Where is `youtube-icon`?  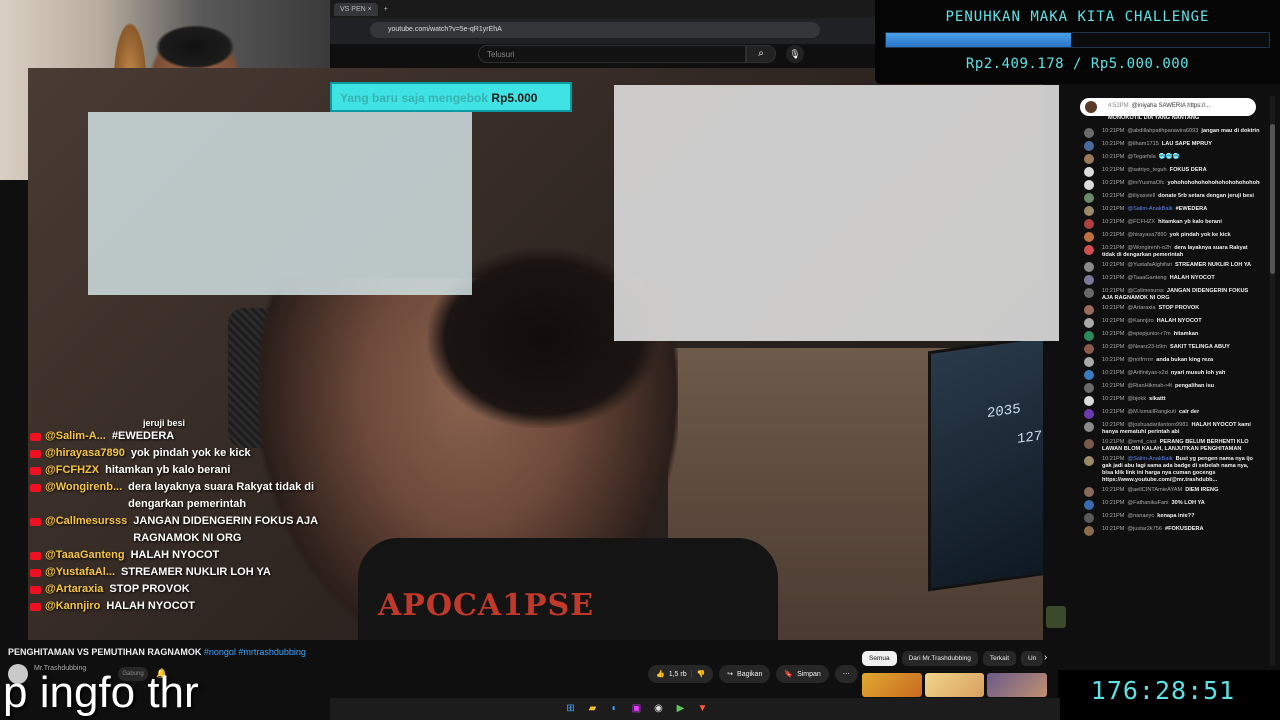
youtube-icon is located at coordinates (35, 556).